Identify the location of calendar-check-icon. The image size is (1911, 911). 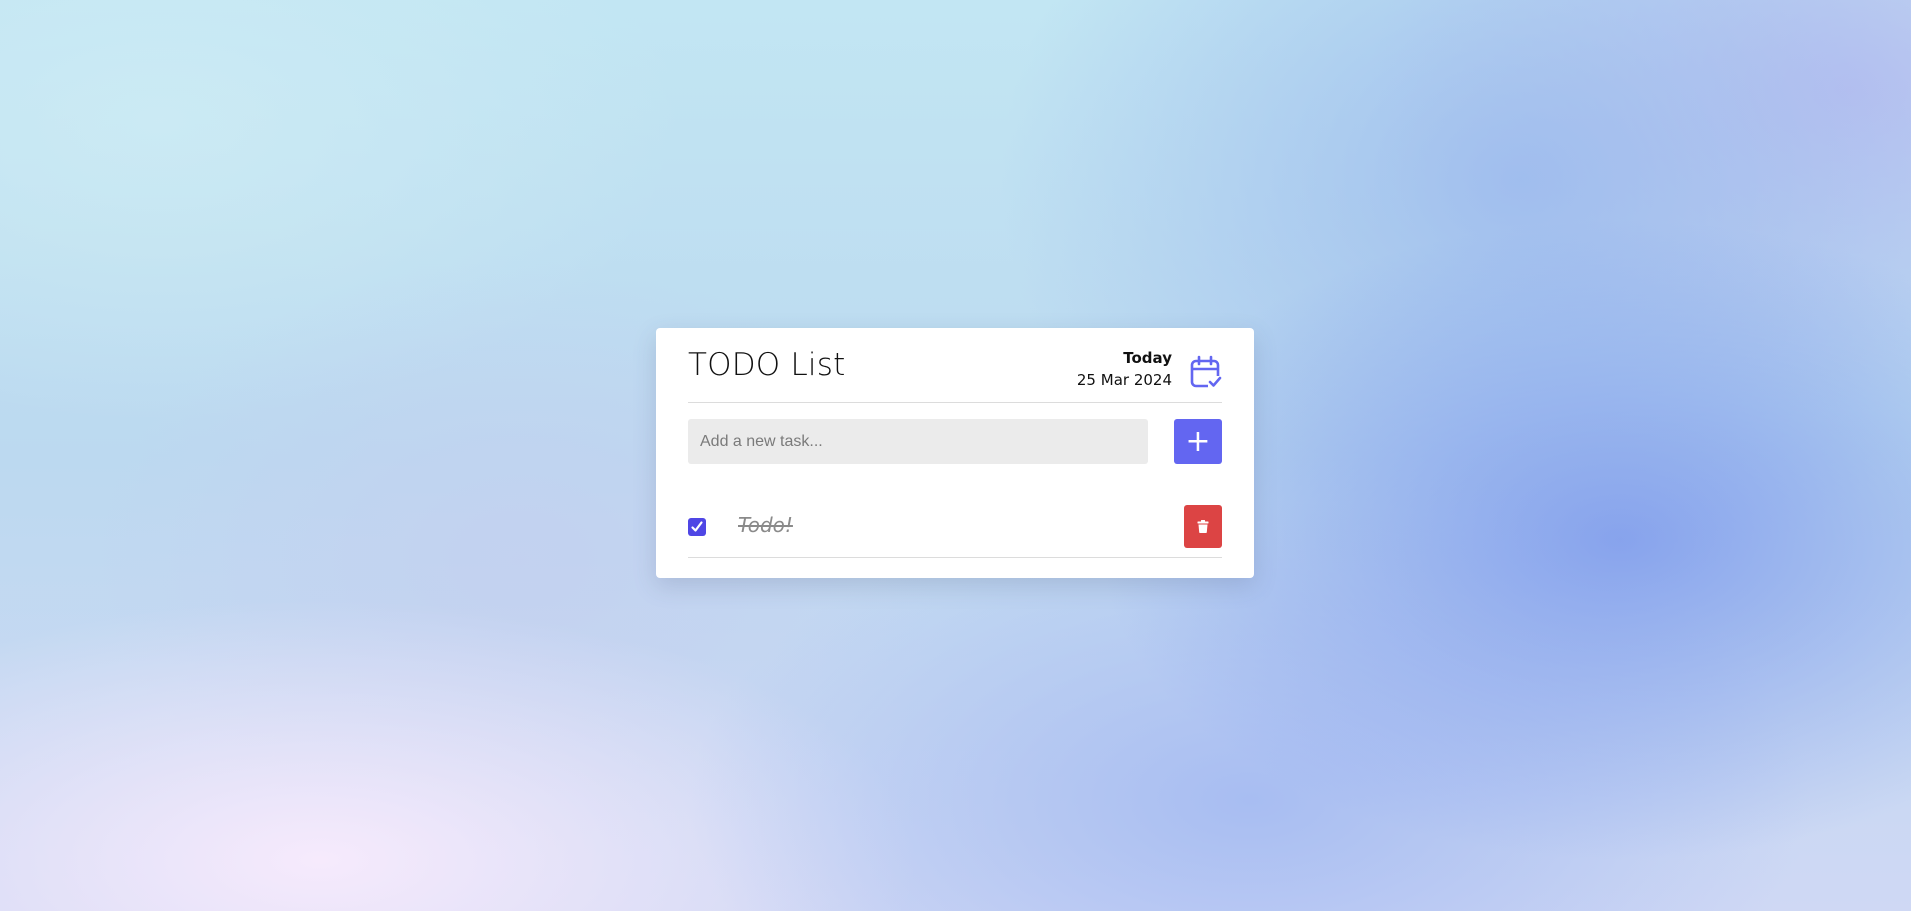
(1206, 372).